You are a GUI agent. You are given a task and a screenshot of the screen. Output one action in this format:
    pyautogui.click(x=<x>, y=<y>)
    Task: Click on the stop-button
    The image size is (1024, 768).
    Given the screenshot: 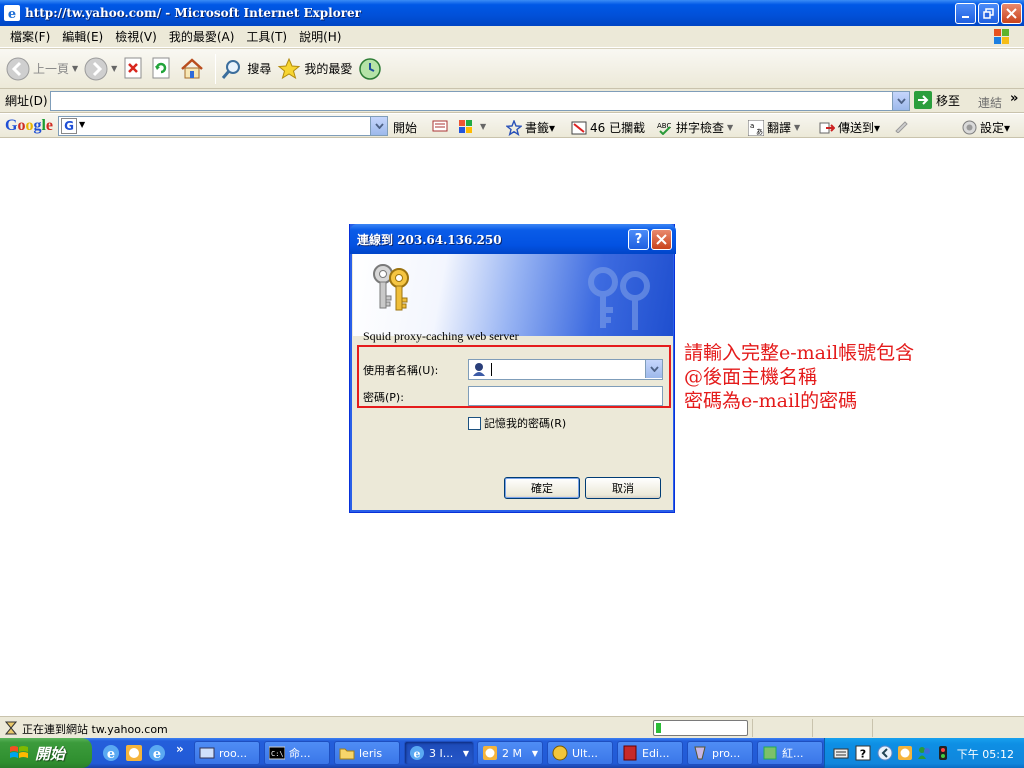 What is the action you would take?
    pyautogui.click(x=134, y=69)
    